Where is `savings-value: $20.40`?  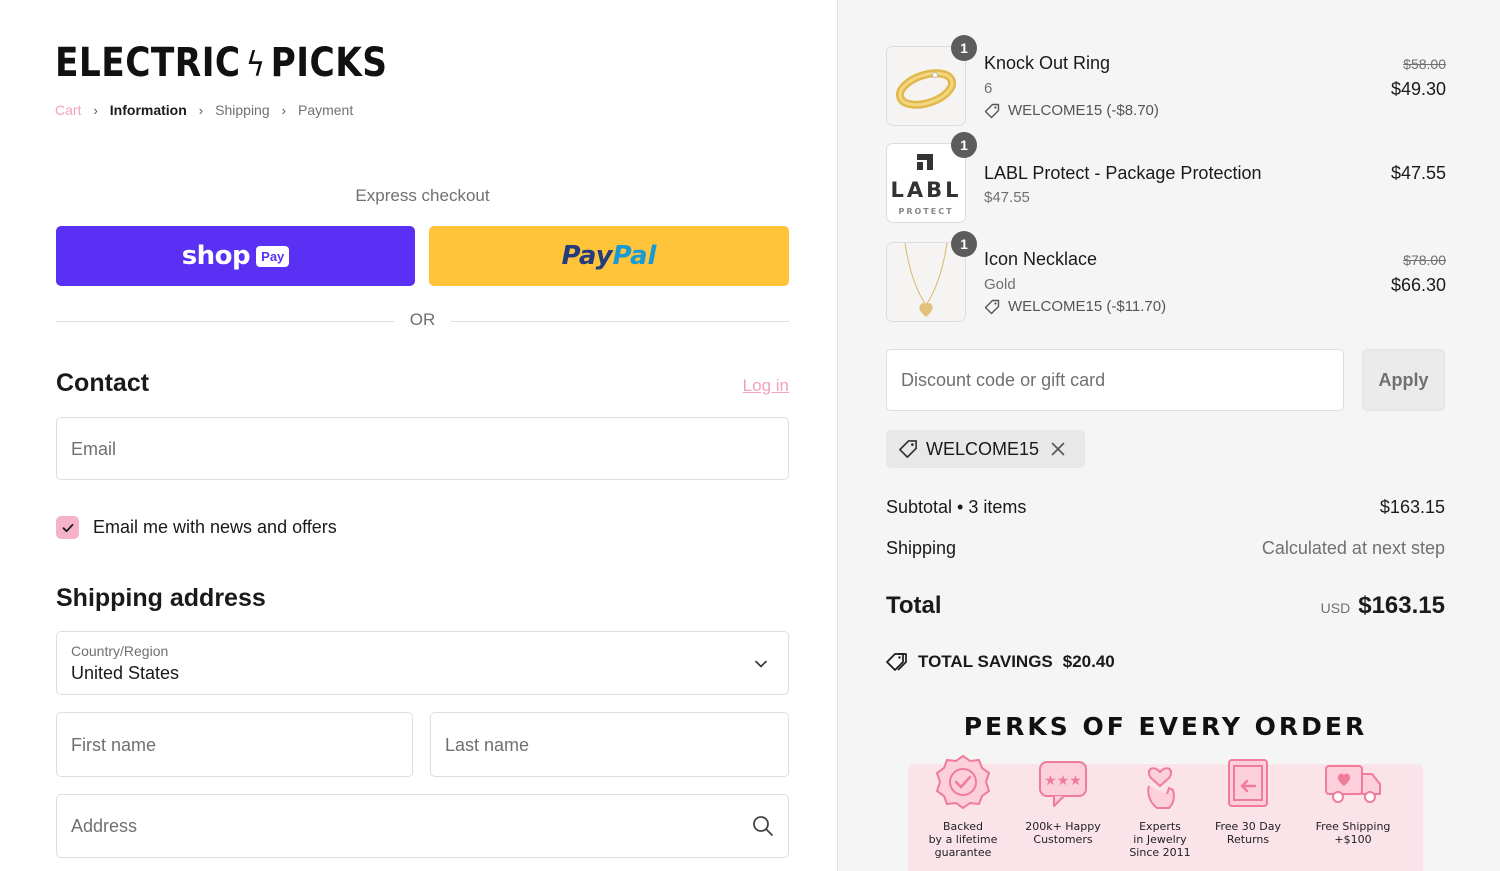 savings-value: $20.40 is located at coordinates (1088, 661).